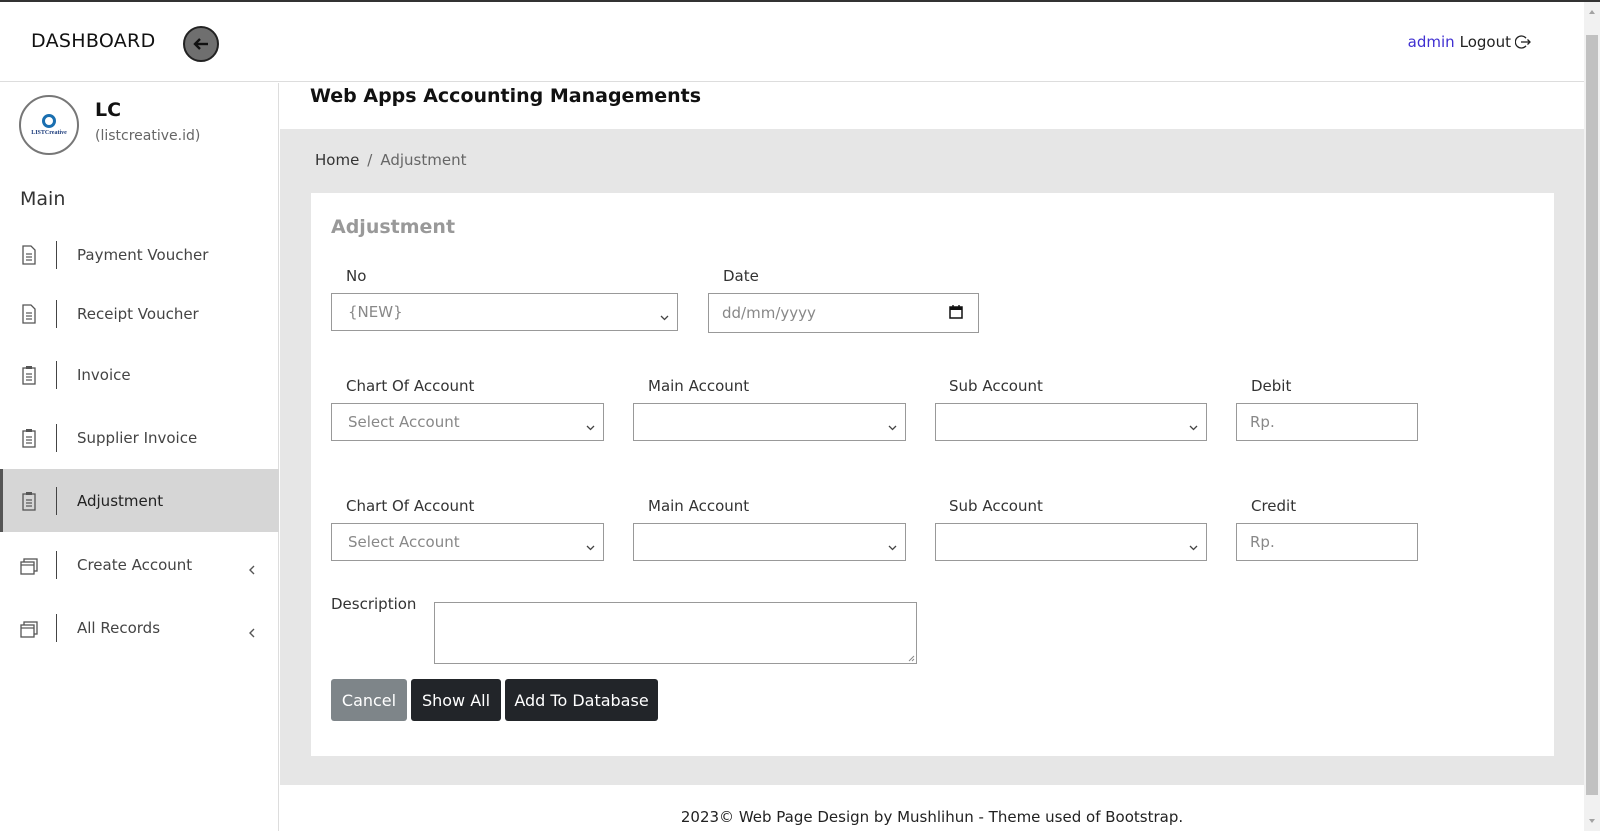  What do you see at coordinates (375, 312) in the screenshot?
I see `no-select-value: {NEW}` at bounding box center [375, 312].